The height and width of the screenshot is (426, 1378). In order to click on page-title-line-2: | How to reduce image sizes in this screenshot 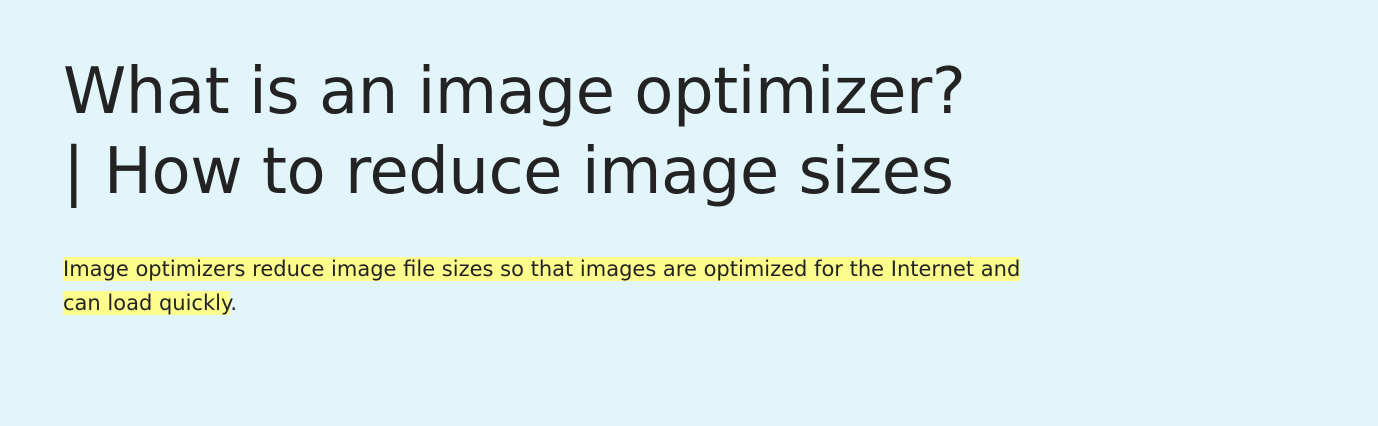, I will do `click(508, 172)`.